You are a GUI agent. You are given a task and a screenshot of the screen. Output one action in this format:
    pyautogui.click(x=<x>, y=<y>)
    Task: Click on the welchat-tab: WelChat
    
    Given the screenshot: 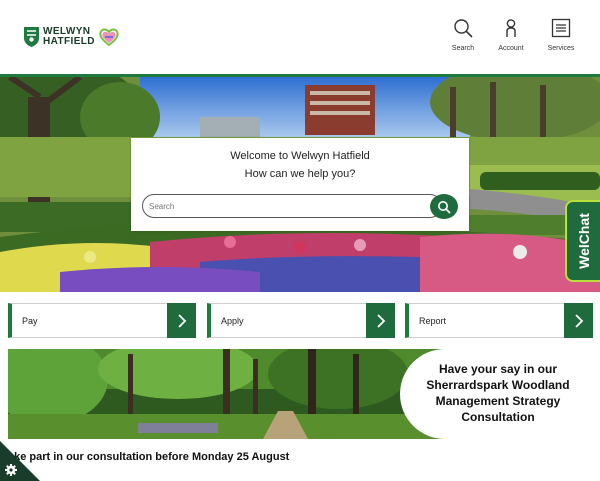 What is the action you would take?
    pyautogui.click(x=582, y=241)
    